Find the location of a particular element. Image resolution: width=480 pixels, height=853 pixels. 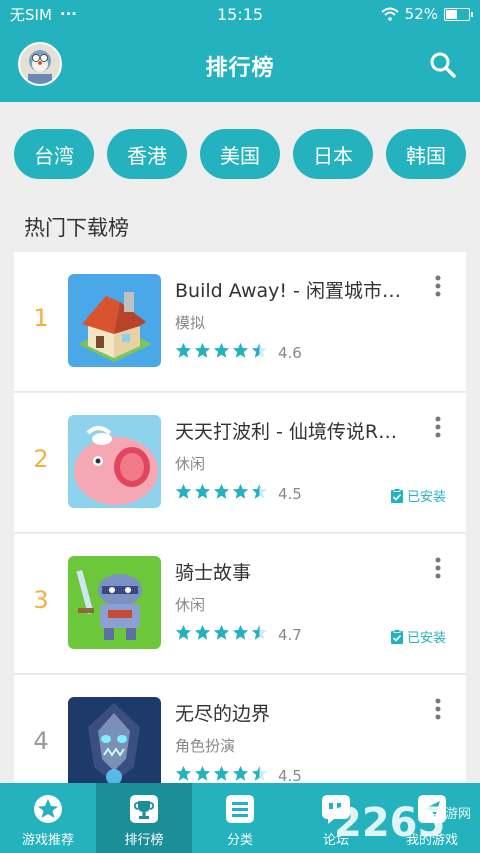

star-rating: 4.7 is located at coordinates (238, 634).